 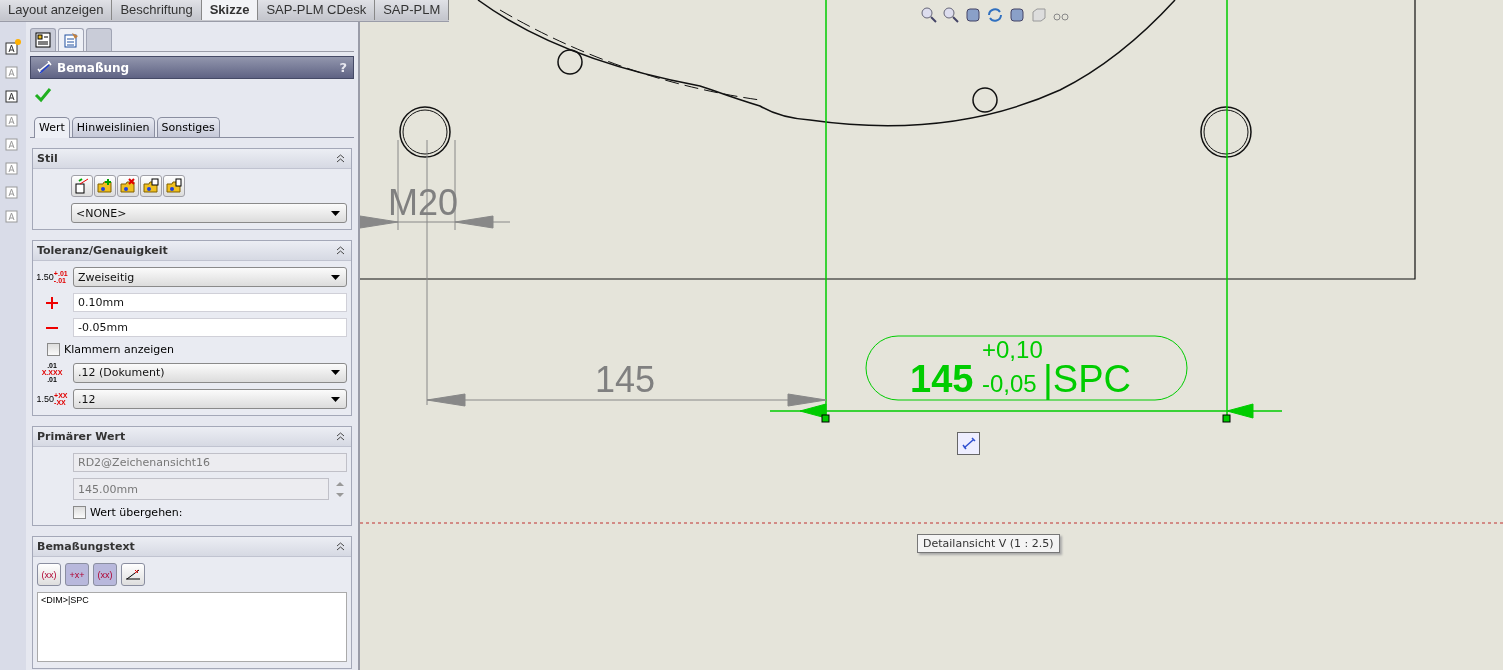 I want to click on ribbon-tab: Layout anzeigen, so click(x=56, y=10).